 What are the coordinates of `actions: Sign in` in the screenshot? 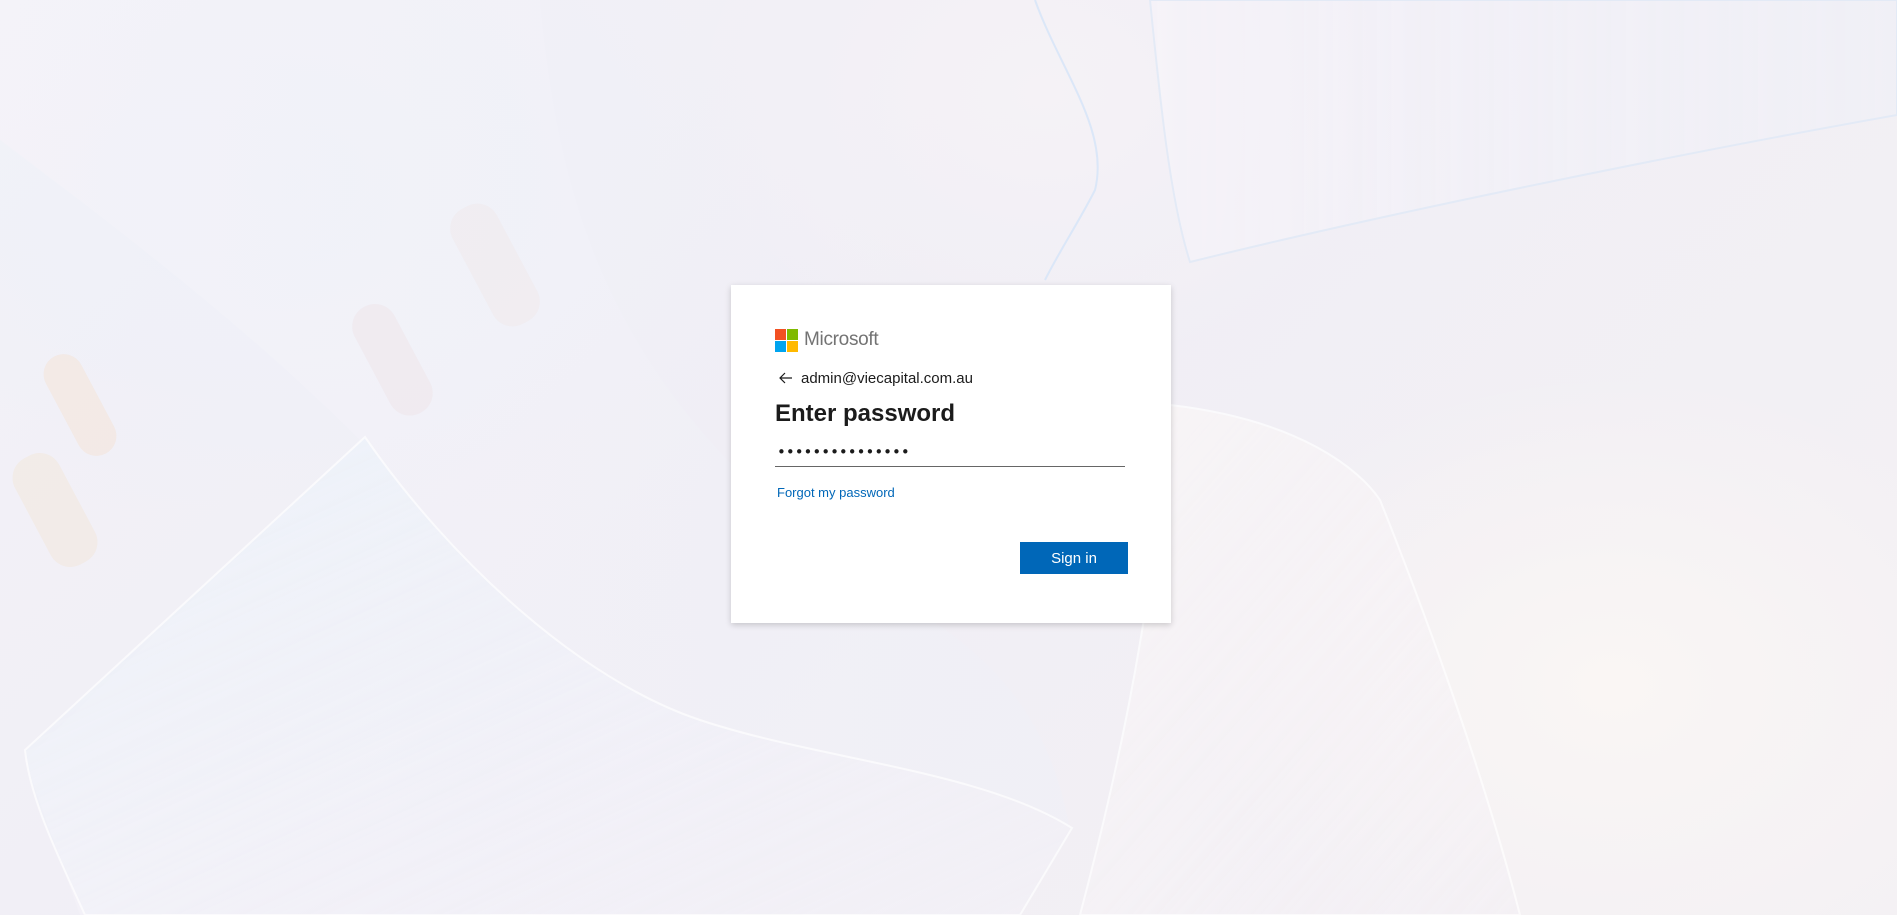 It's located at (1074, 558).